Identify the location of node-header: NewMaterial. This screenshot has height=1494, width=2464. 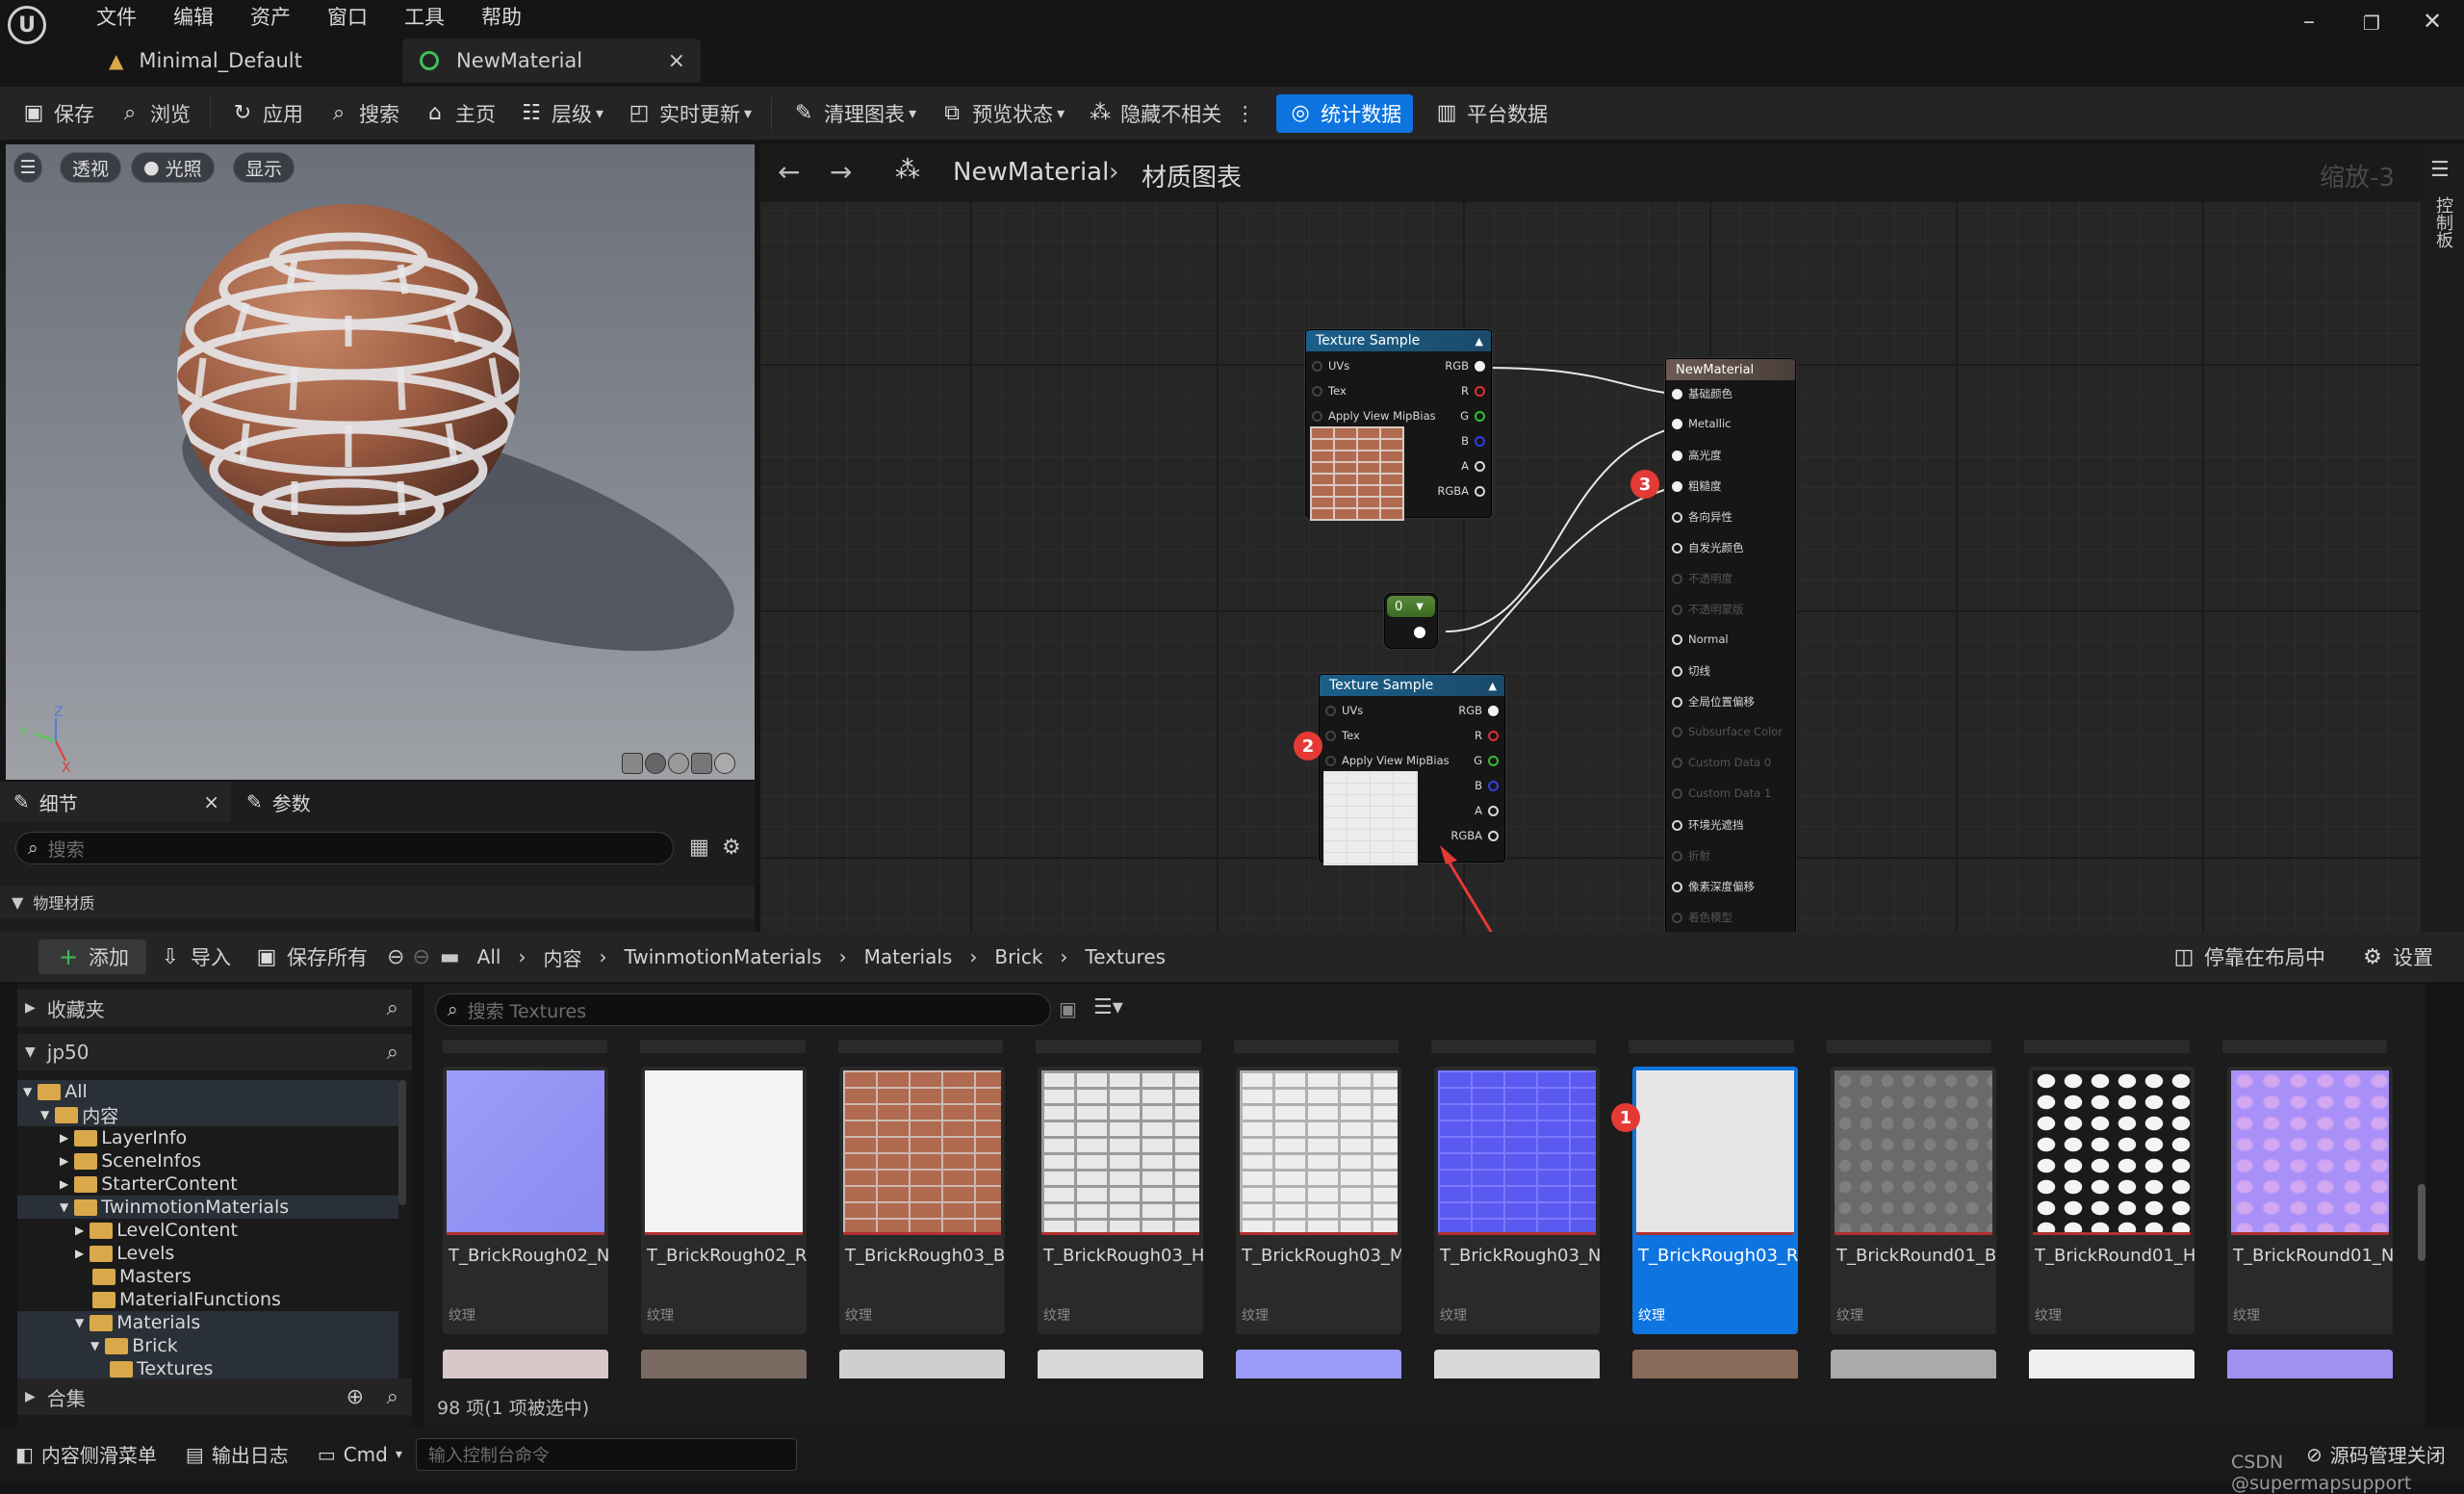
(1730, 369).